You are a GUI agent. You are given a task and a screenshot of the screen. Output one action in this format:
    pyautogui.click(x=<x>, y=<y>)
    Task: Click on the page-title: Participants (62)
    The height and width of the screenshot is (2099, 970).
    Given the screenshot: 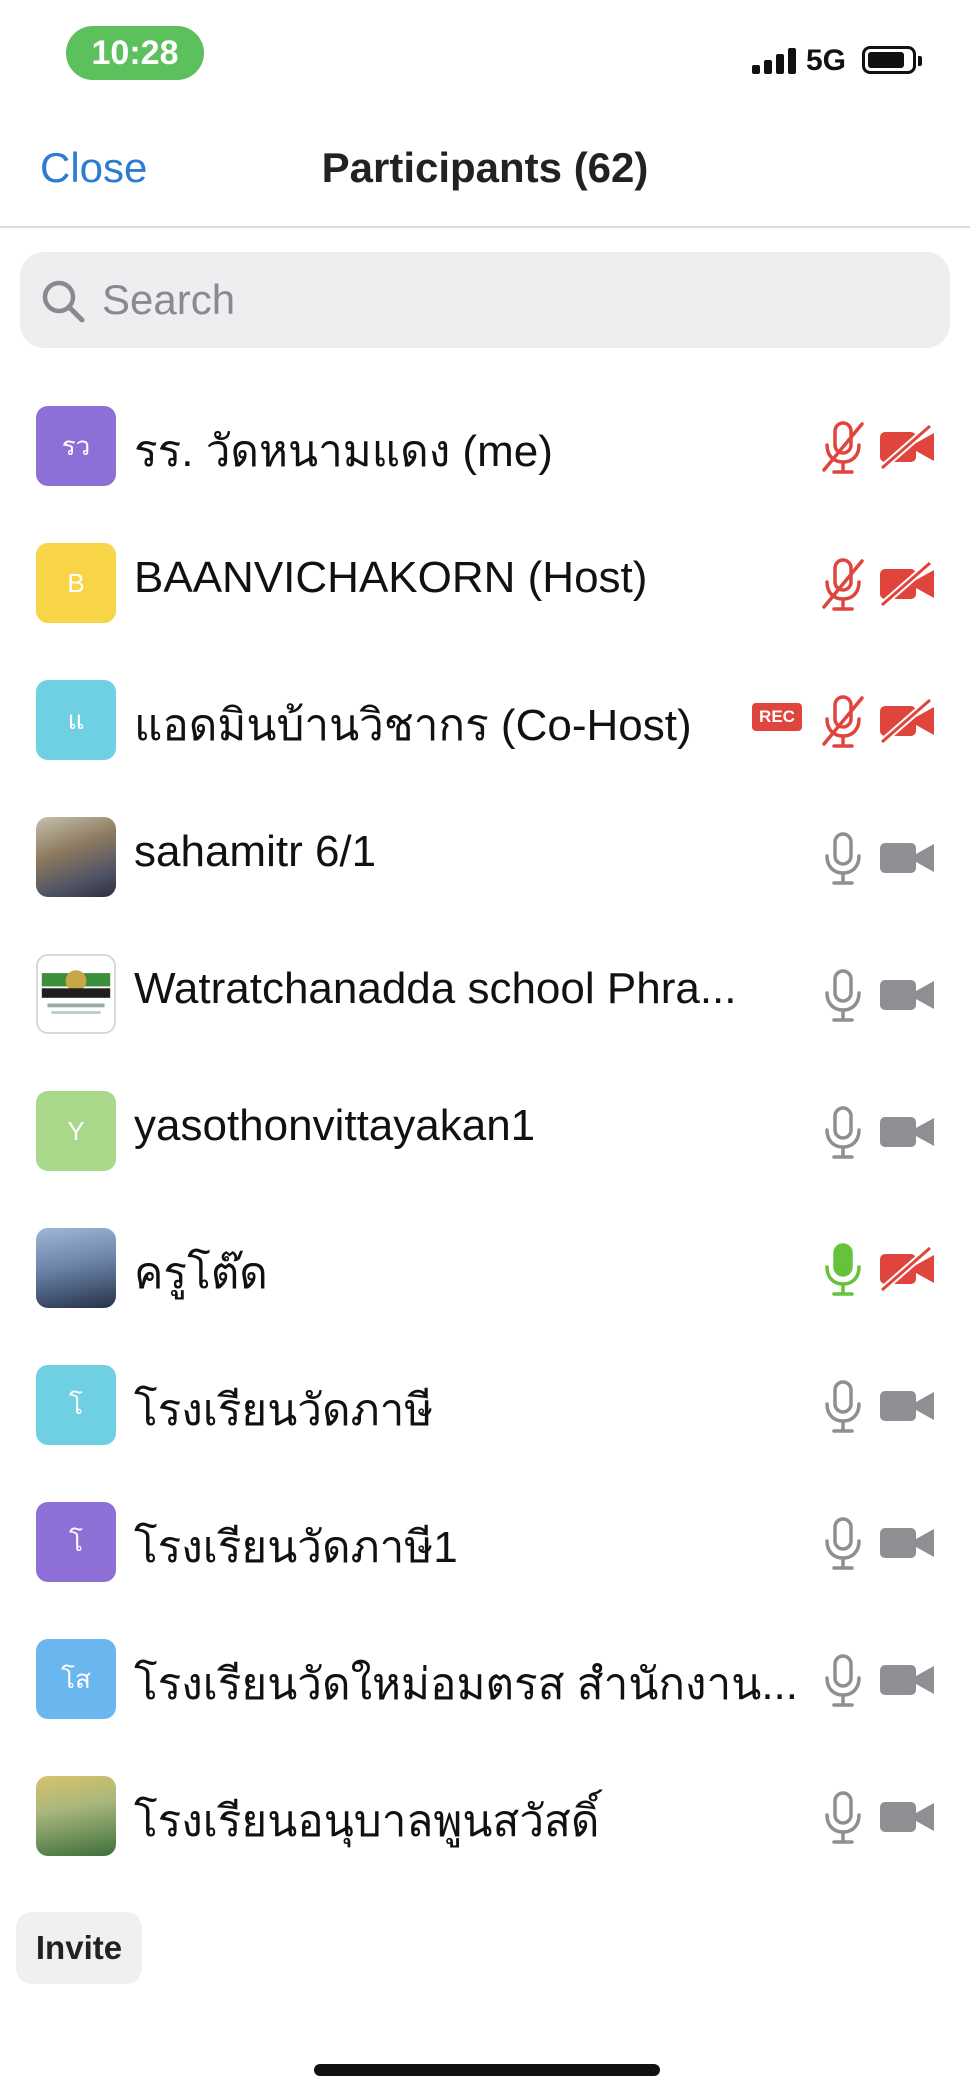 What is the action you would take?
    pyautogui.click(x=485, y=167)
    